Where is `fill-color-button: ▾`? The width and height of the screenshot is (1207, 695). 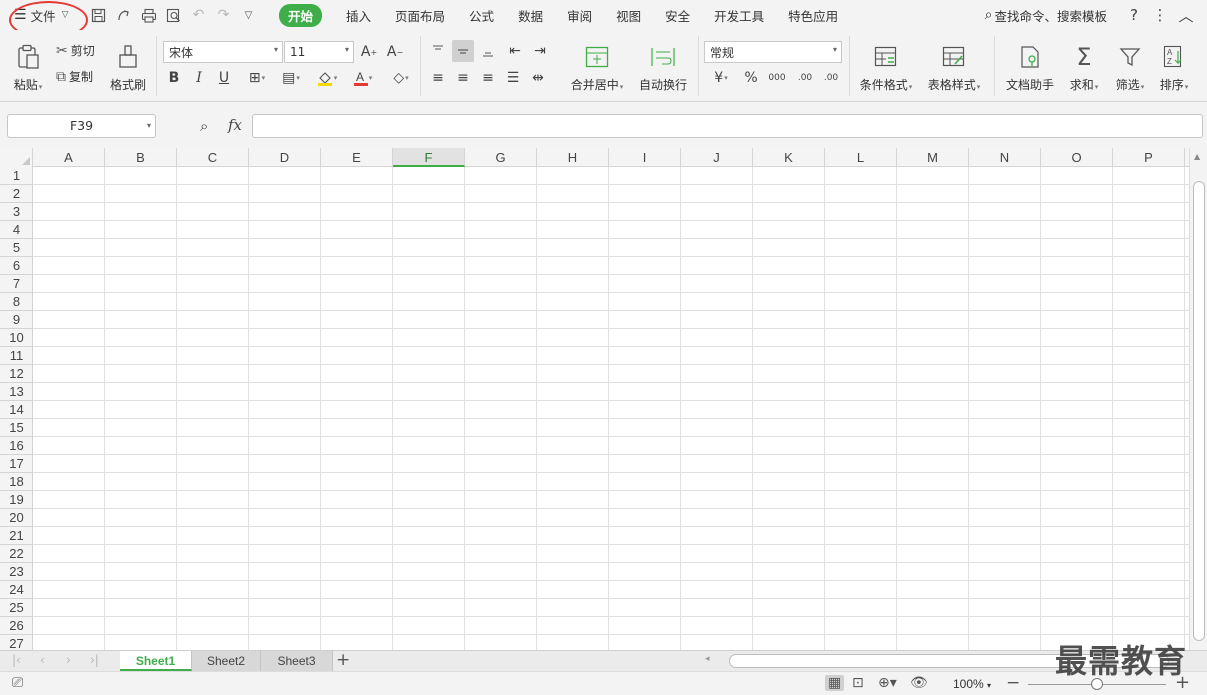 fill-color-button: ▾ is located at coordinates (327, 78).